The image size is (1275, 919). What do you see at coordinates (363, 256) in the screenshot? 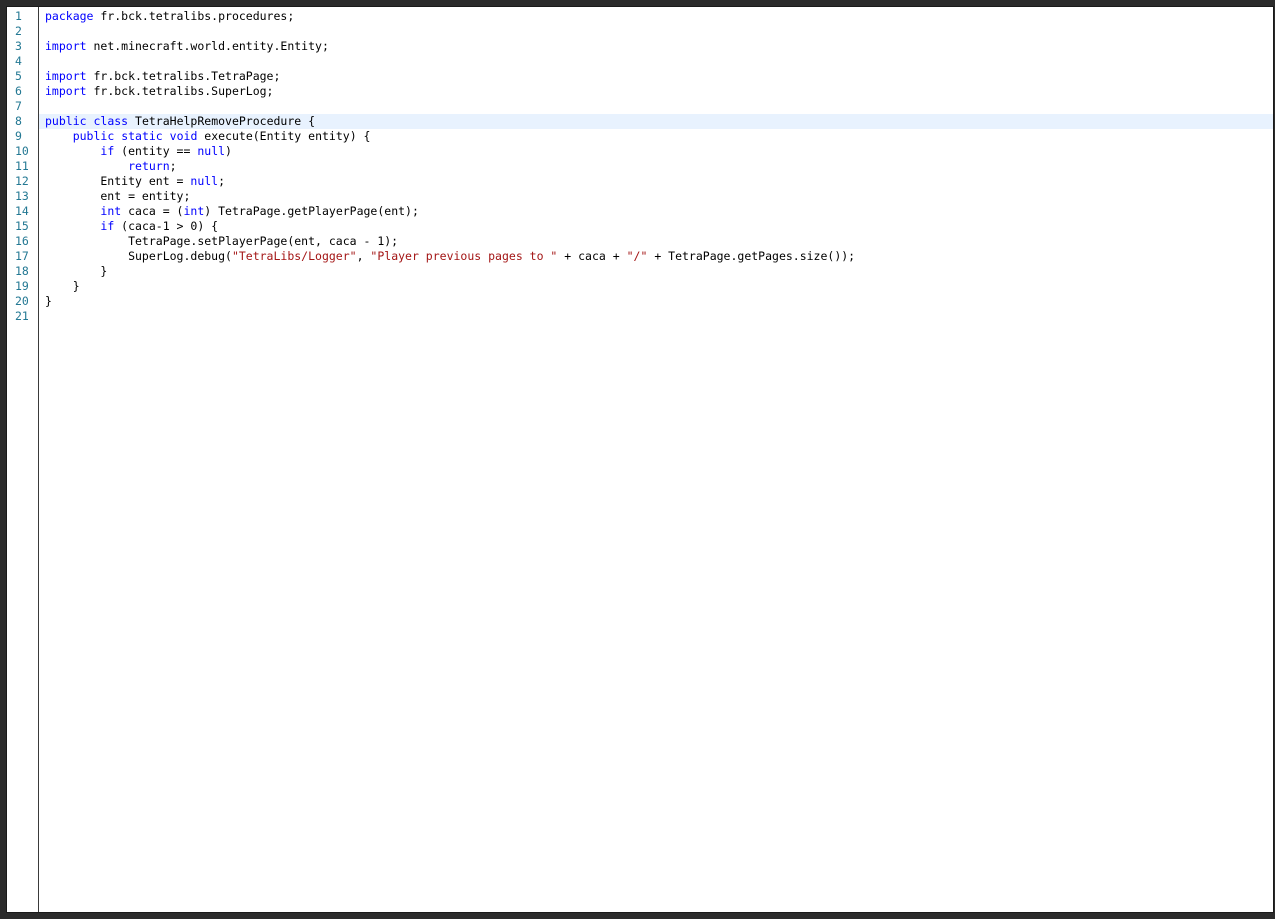
I see `plain-token: ,` at bounding box center [363, 256].